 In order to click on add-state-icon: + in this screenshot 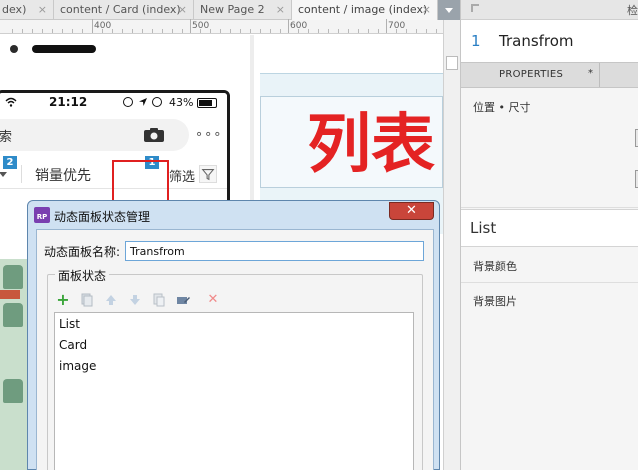, I will do `click(63, 300)`.